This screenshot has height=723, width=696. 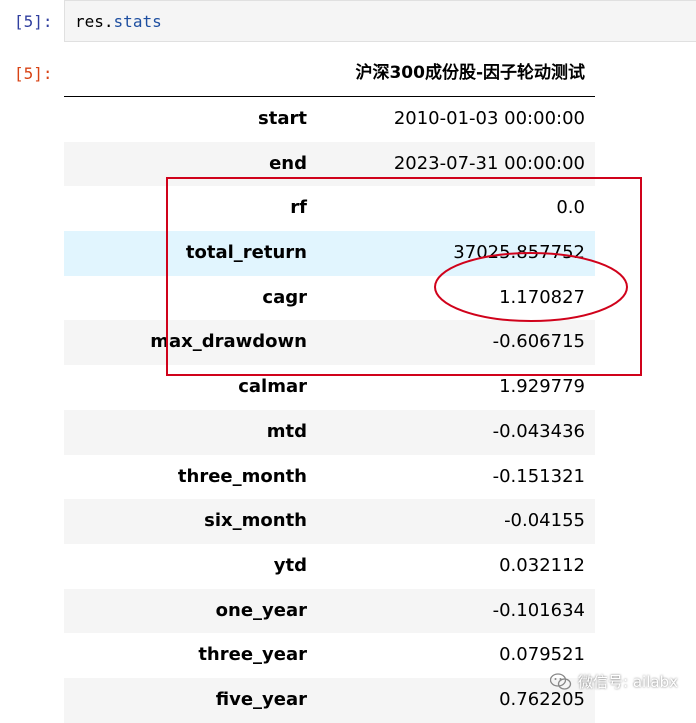 What do you see at coordinates (329, 432) in the screenshot?
I see `table-row: mtd -0.043436` at bounding box center [329, 432].